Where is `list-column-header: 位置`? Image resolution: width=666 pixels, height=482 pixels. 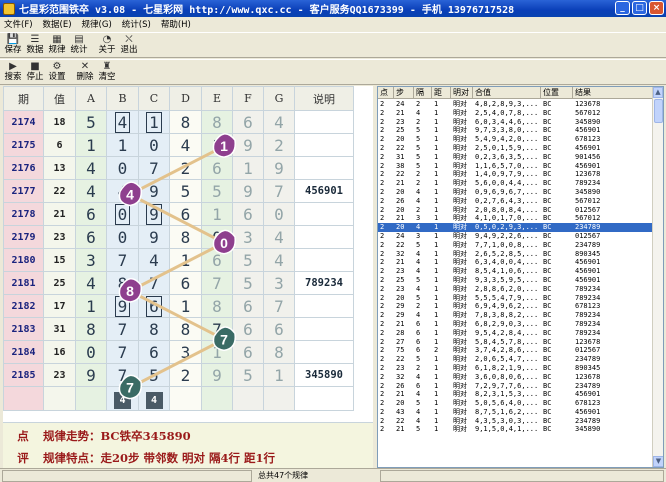 list-column-header: 位置 is located at coordinates (557, 92).